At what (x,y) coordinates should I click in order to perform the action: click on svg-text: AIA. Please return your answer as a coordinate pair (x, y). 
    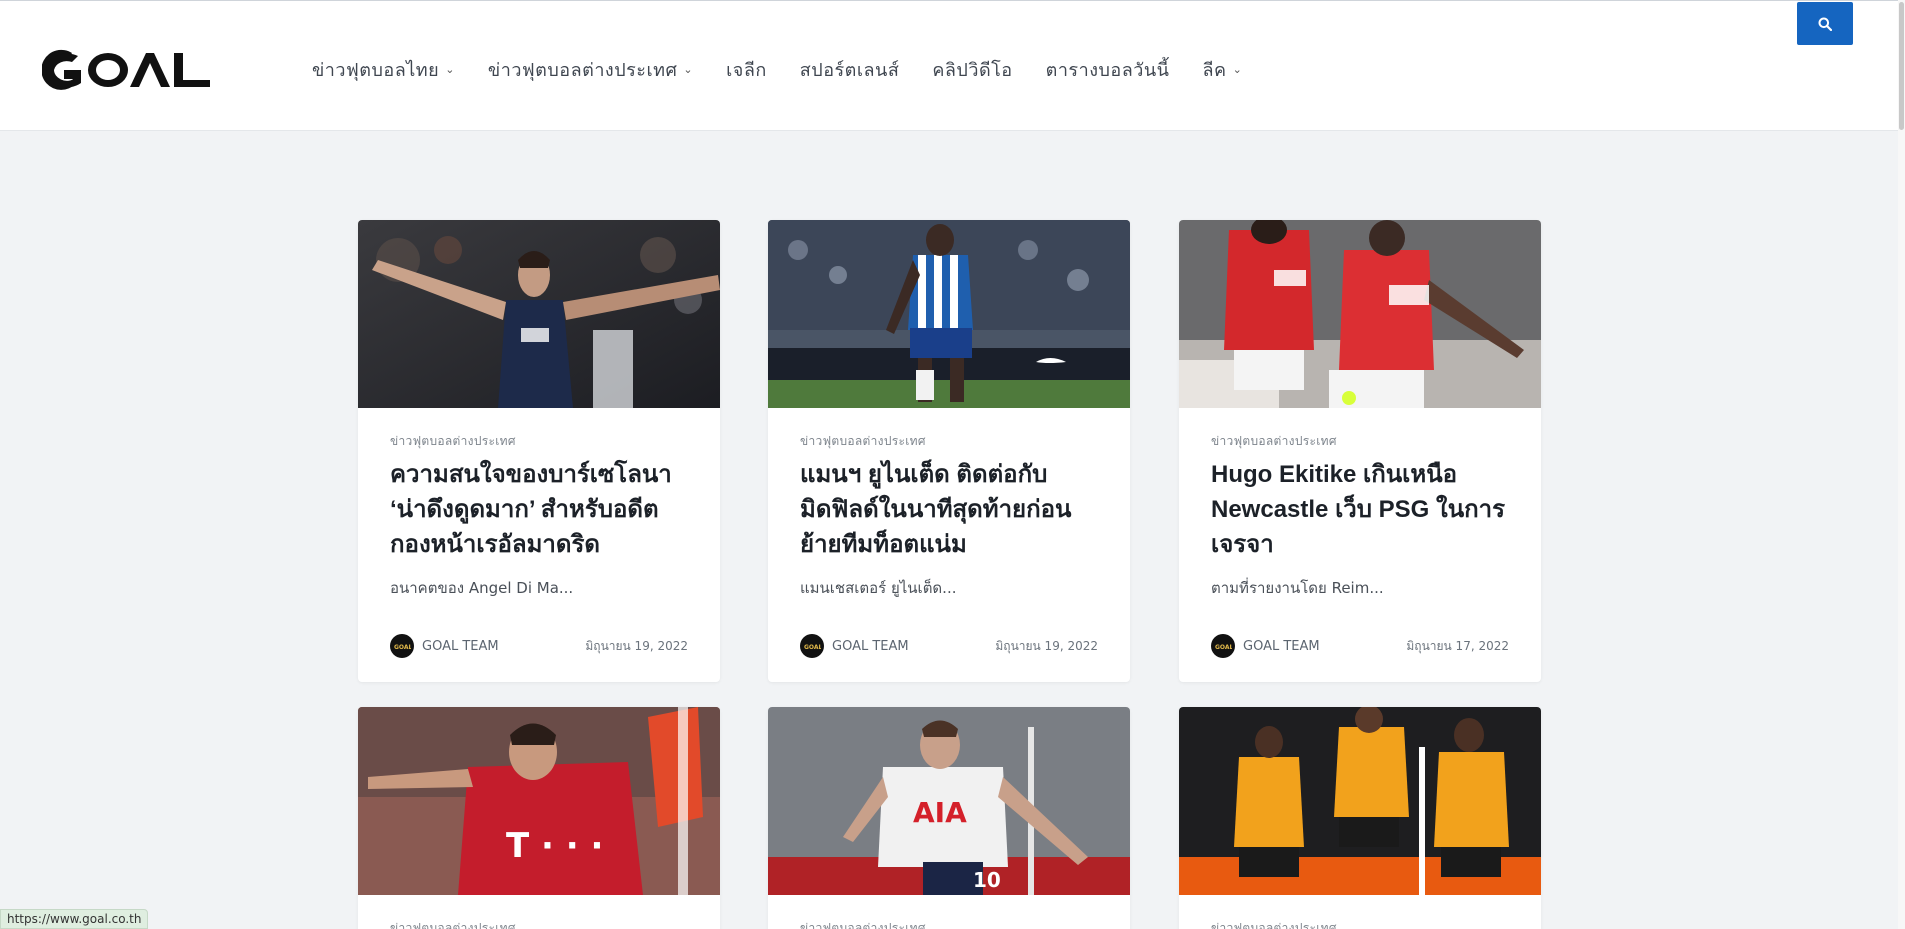
    Looking at the image, I should click on (940, 812).